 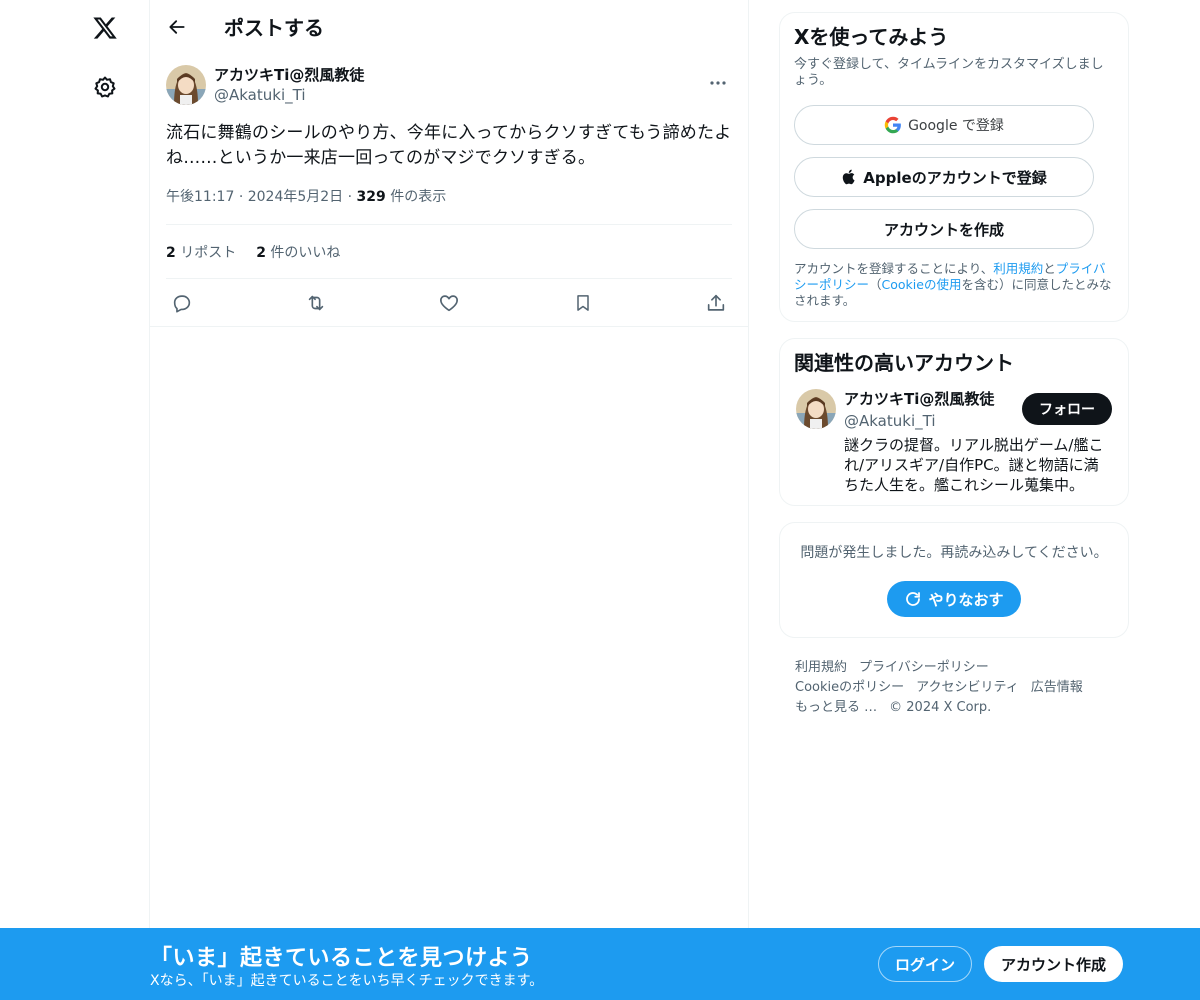 What do you see at coordinates (75, 500) in the screenshot?
I see `left-nav` at bounding box center [75, 500].